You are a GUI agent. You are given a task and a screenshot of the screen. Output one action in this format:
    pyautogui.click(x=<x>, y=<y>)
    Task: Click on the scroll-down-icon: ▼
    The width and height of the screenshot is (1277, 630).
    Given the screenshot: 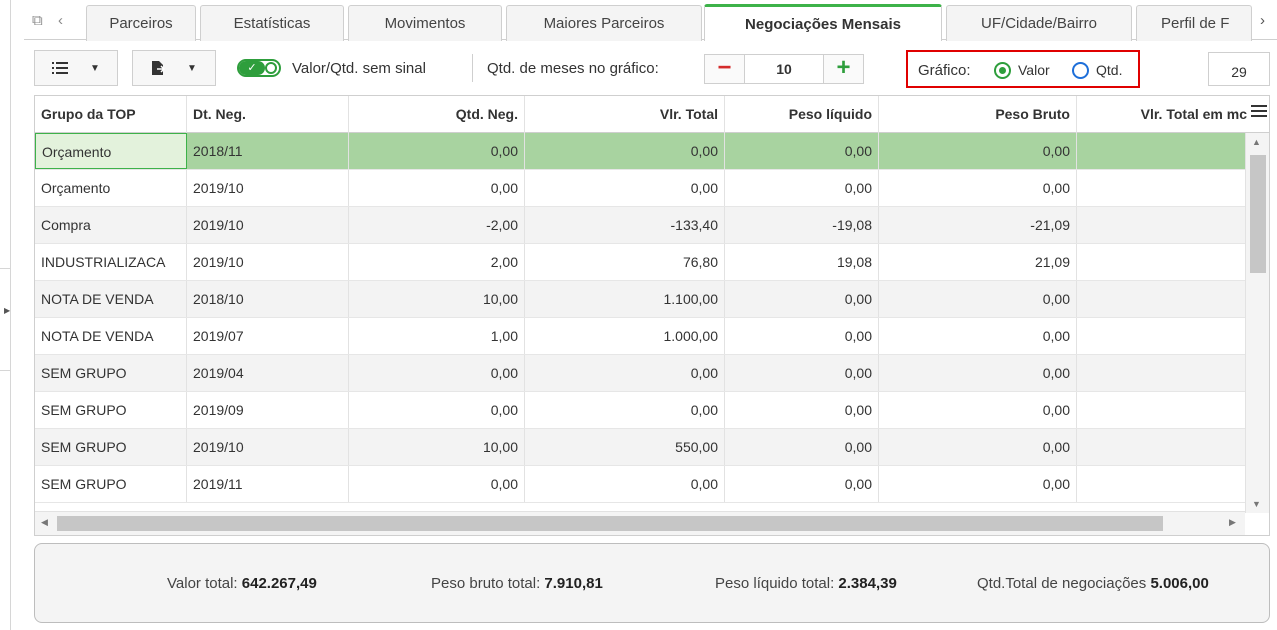 What is the action you would take?
    pyautogui.click(x=1256, y=504)
    